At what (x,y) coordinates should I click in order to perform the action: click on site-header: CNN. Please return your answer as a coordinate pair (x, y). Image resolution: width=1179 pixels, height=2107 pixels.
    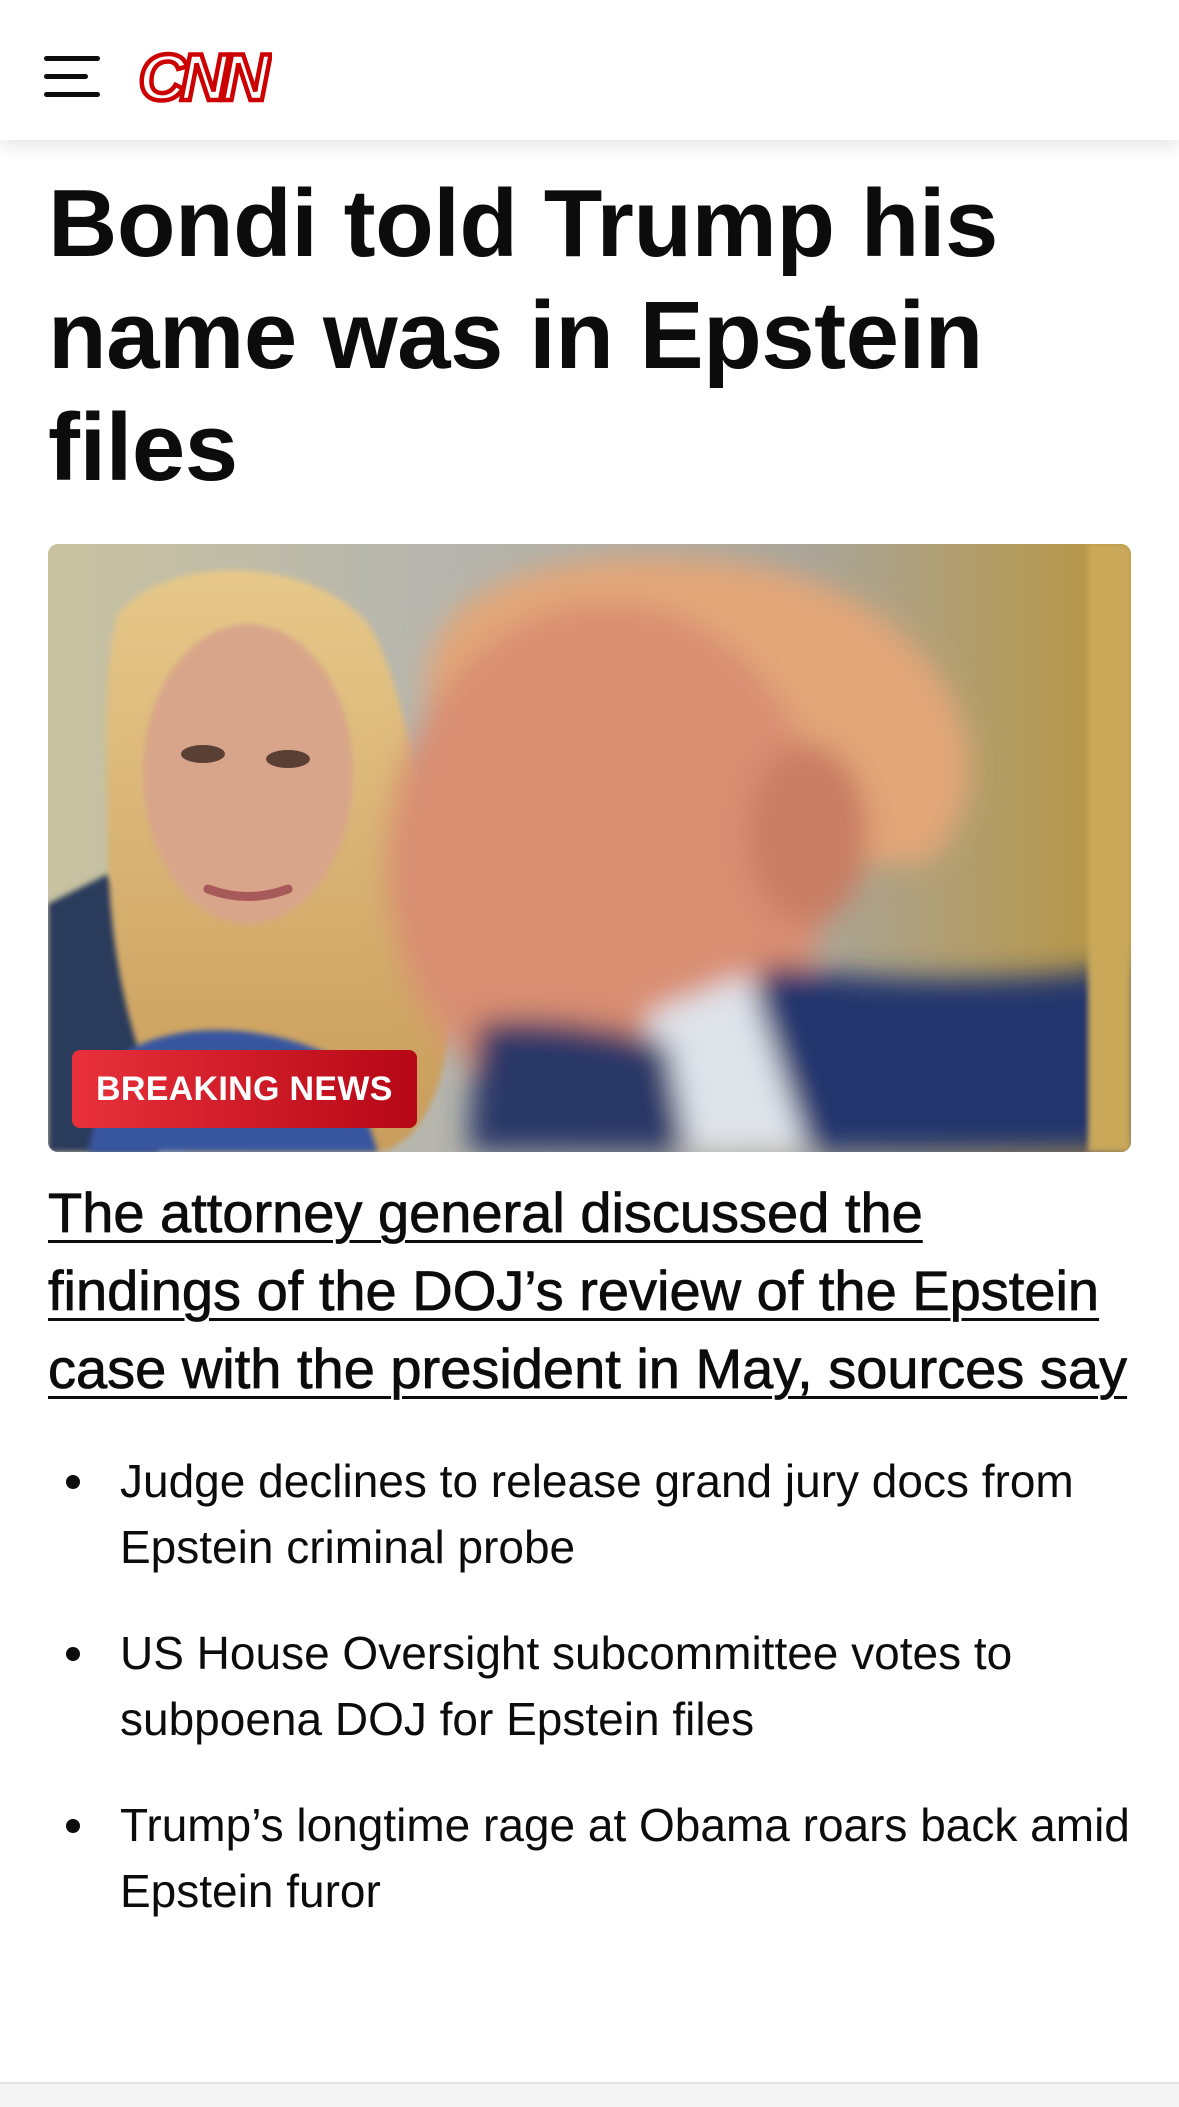
    Looking at the image, I should click on (589, 70).